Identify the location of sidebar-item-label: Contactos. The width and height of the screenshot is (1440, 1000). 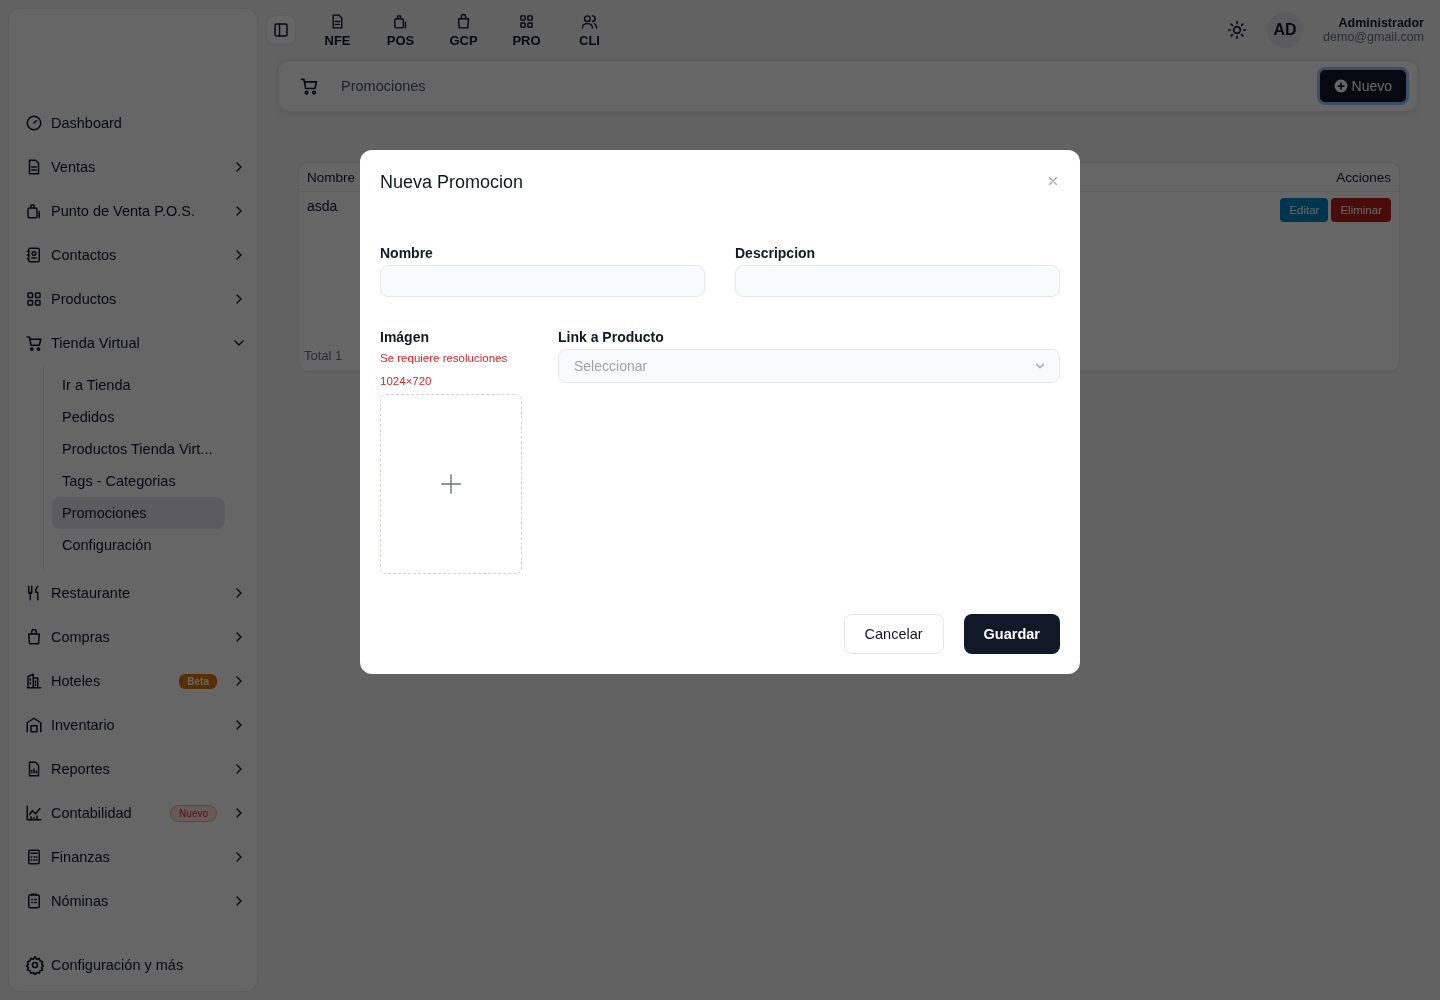
(84, 255).